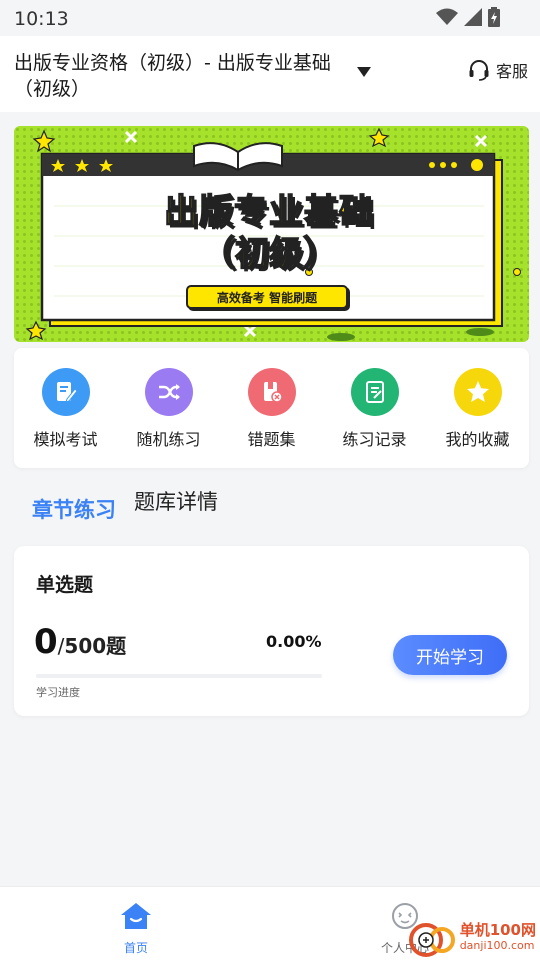 This screenshot has height=960, width=540. I want to click on watermark-logo-icon, so click(431, 940).